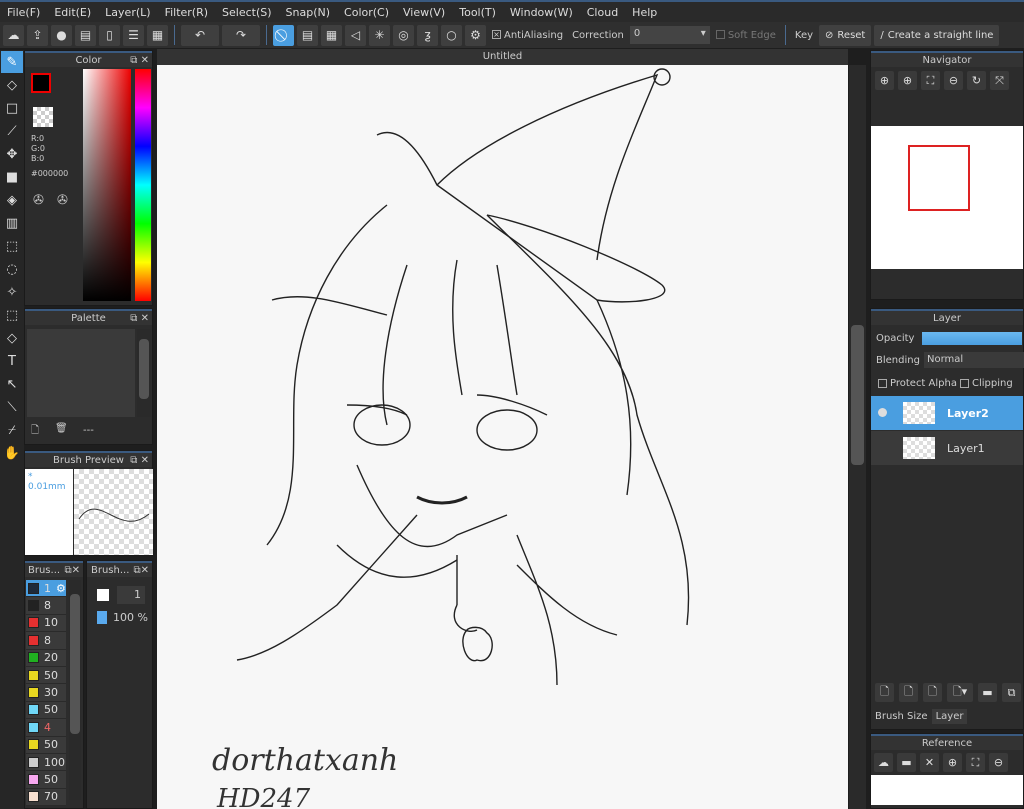 The image size is (1024, 809). I want to click on flip-icon: ⤧, so click(999, 80).